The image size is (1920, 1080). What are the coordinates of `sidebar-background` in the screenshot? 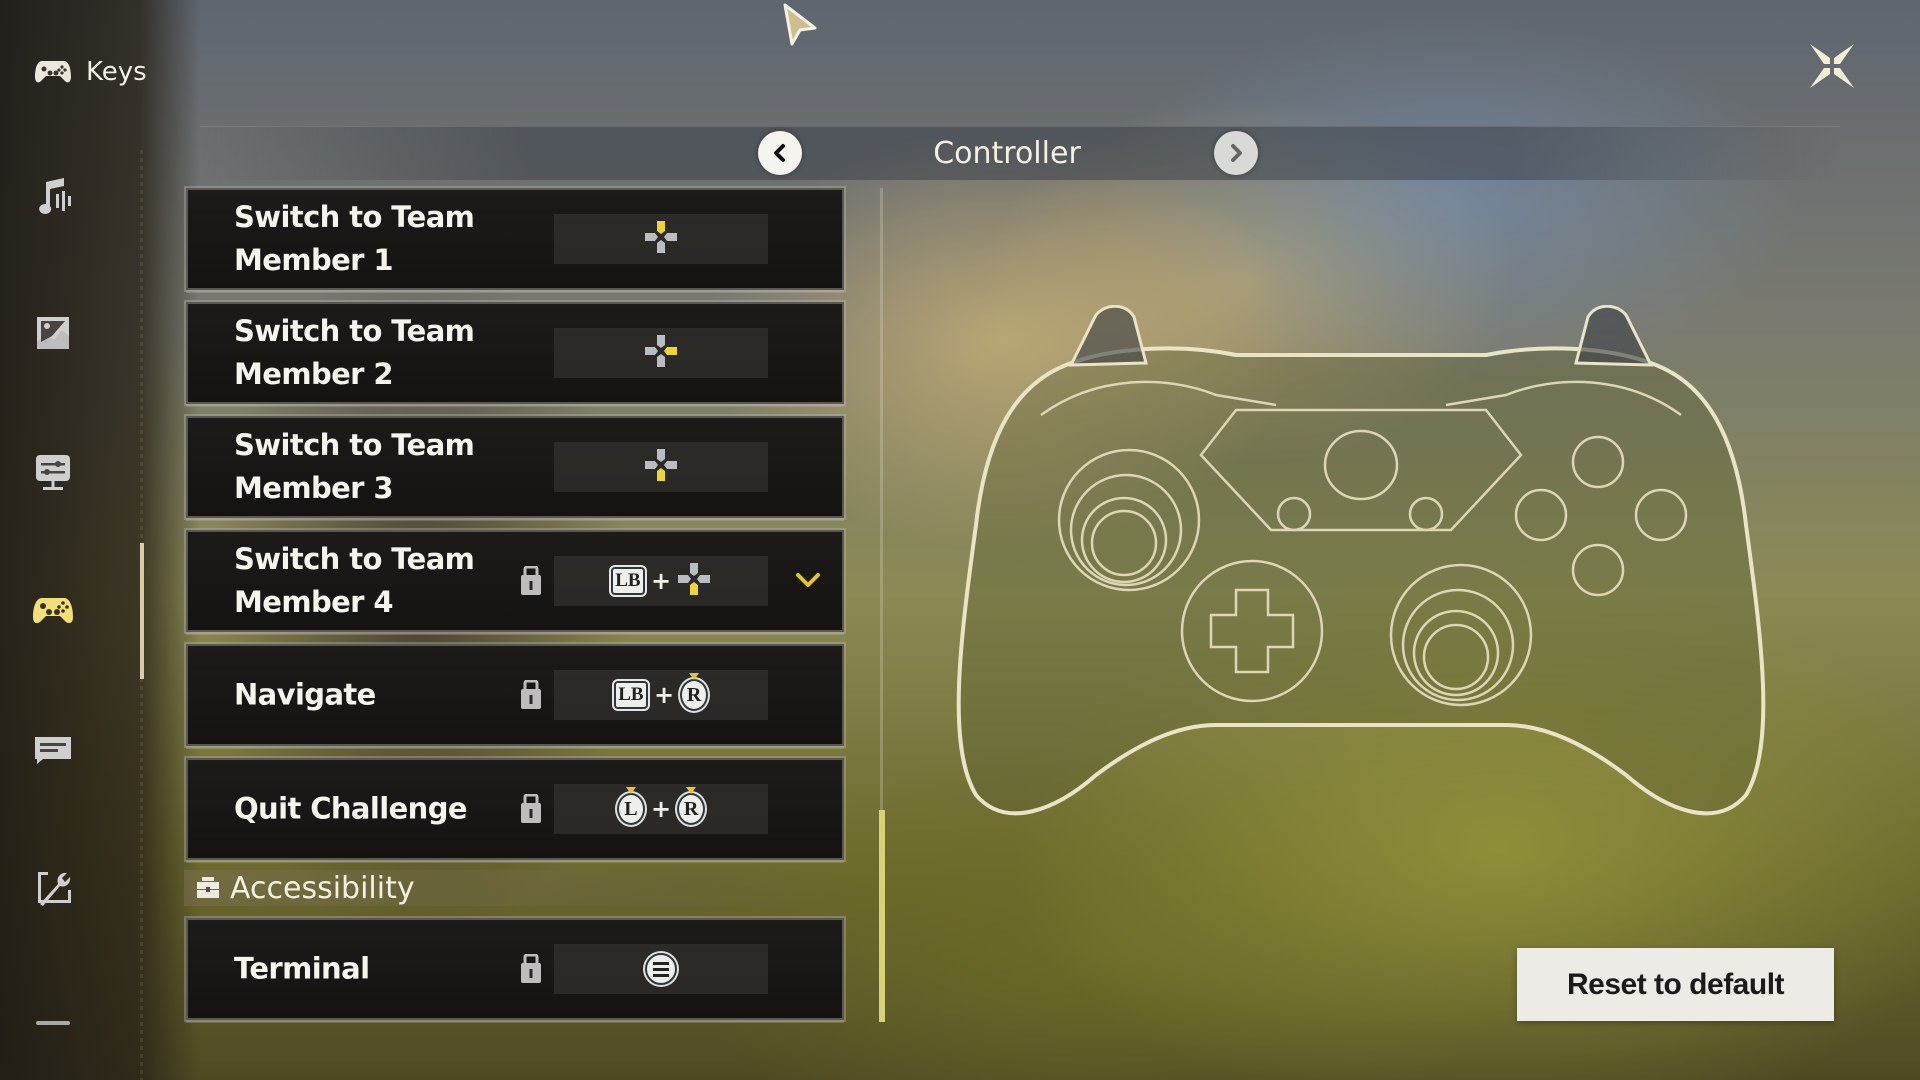 It's located at (100, 540).